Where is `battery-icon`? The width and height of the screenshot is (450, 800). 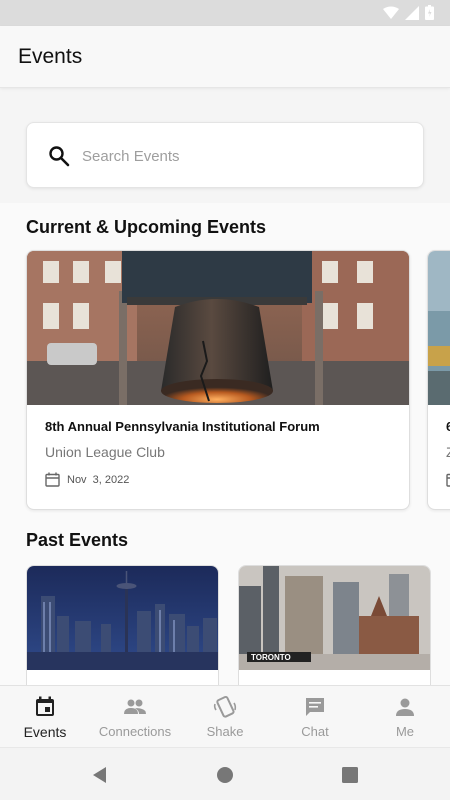
battery-icon is located at coordinates (429, 12).